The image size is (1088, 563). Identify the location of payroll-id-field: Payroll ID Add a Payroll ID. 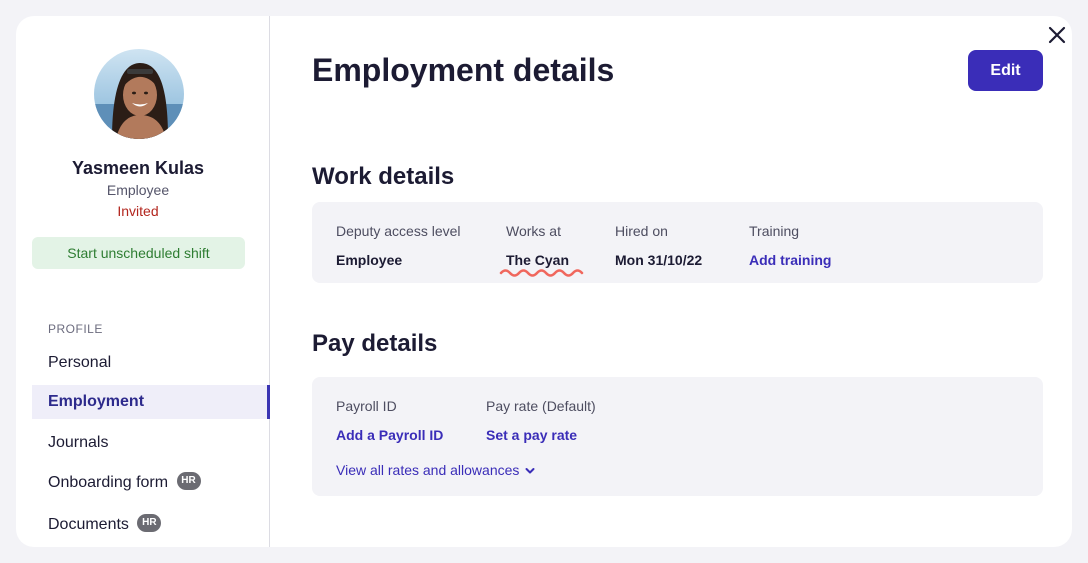
(389, 420).